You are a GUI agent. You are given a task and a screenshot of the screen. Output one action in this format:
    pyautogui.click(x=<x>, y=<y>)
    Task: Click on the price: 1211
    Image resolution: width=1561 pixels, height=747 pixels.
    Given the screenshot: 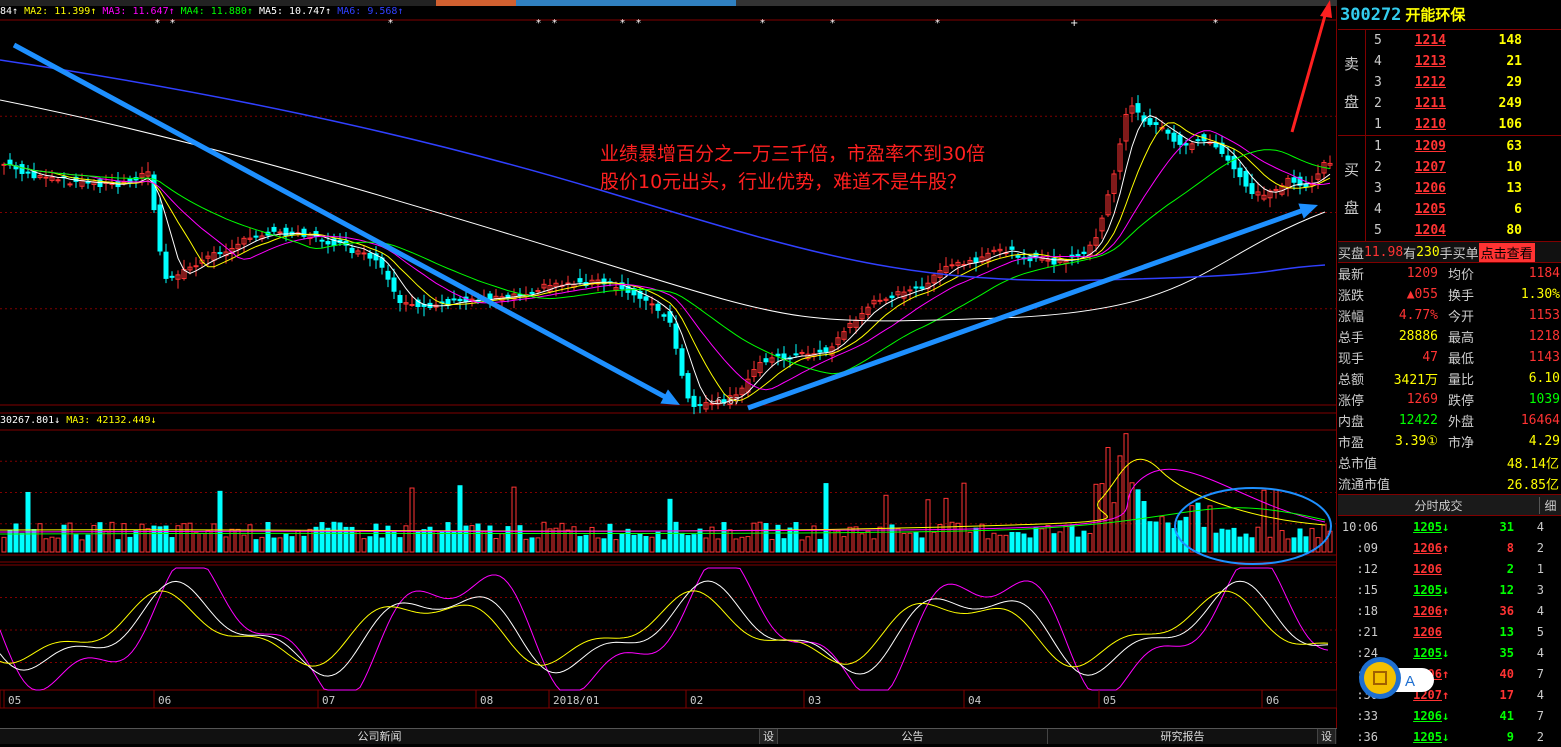 What is the action you would take?
    pyautogui.click(x=1430, y=103)
    